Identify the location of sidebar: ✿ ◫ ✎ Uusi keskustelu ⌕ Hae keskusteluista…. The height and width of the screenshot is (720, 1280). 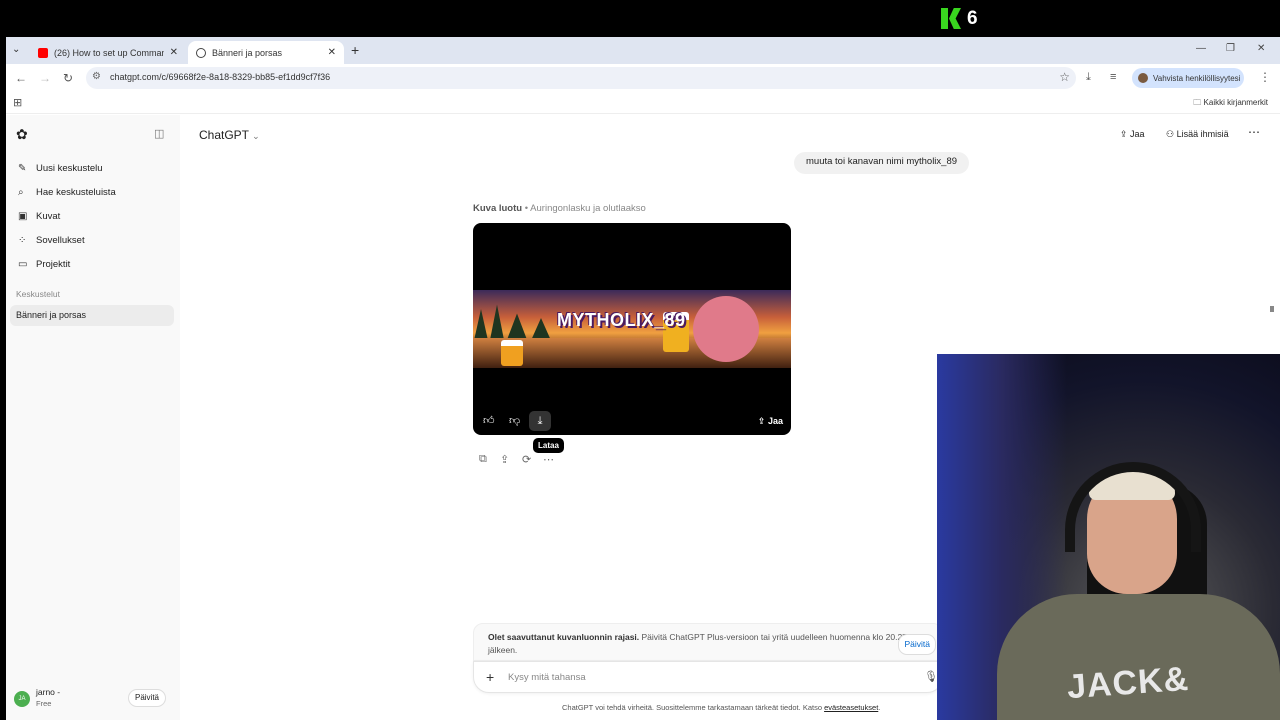
(93, 417).